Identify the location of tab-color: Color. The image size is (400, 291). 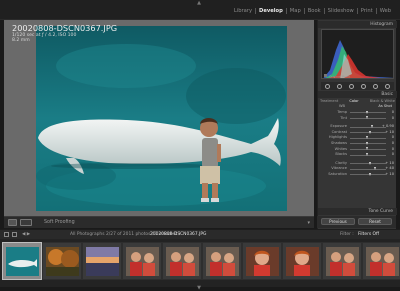
(353, 101).